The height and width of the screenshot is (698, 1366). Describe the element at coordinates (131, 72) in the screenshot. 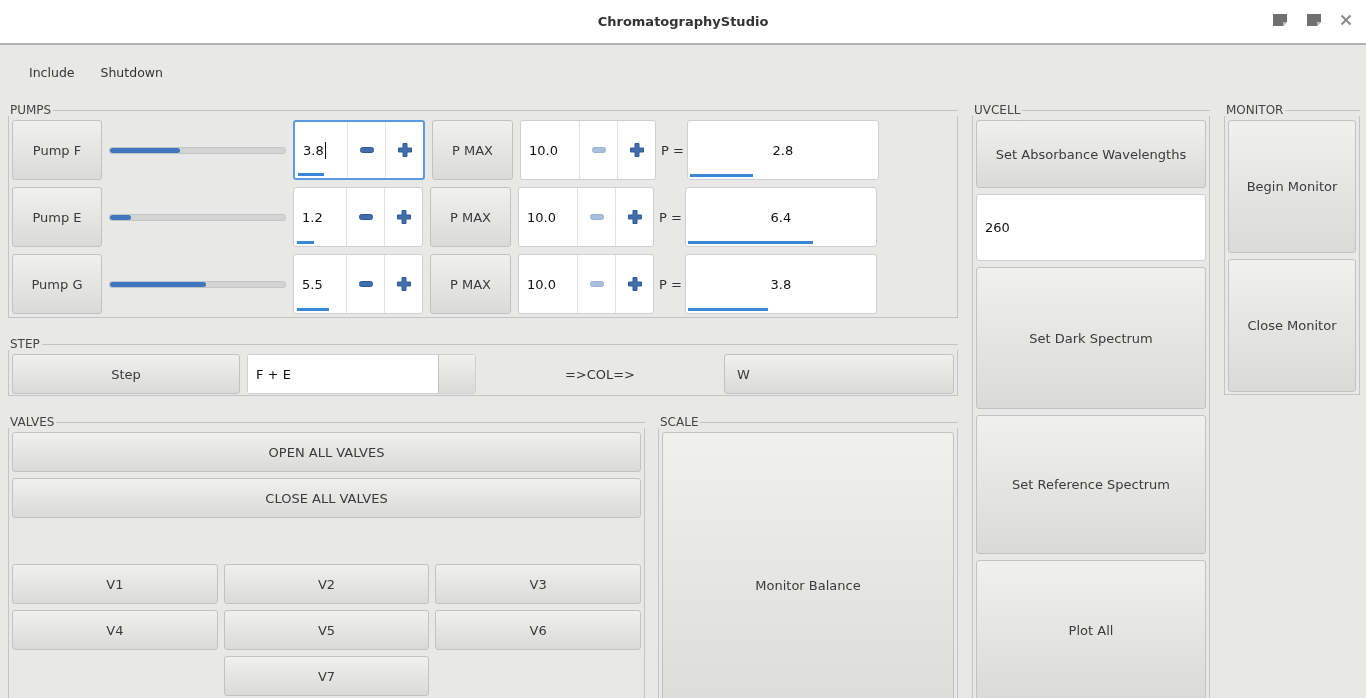

I see `menu-item: Shutdown` at that location.